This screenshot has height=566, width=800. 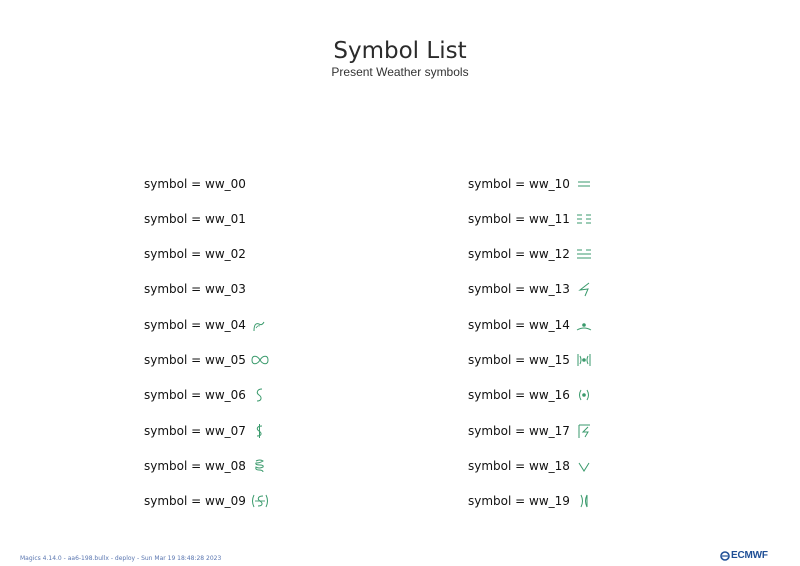 I want to click on ww-17-thunderstorm-icon, so click(x=584, y=431).